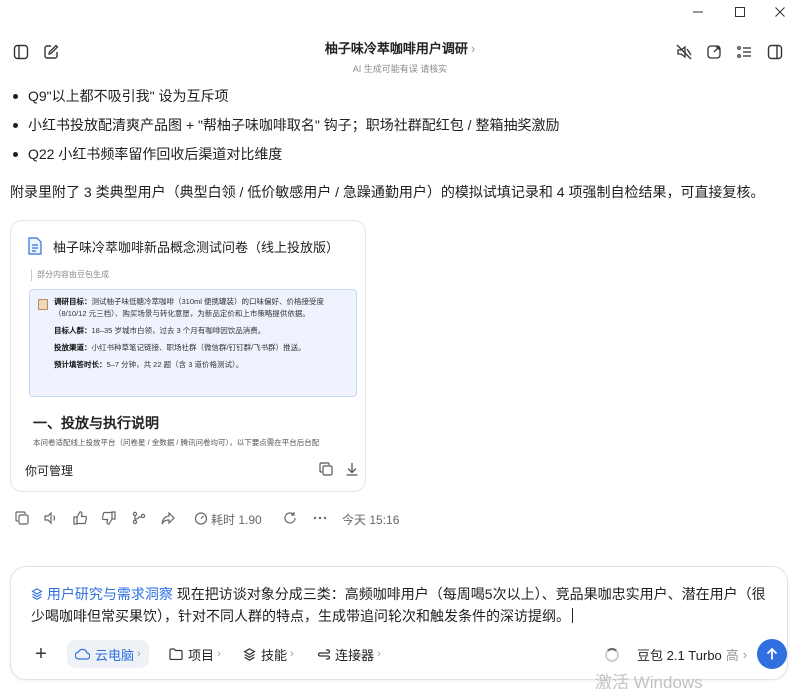 The width and height of the screenshot is (800, 689). Describe the element at coordinates (400, 100) in the screenshot. I see `list-item: Q9"以上都不吸引我" 设为互斥项` at that location.